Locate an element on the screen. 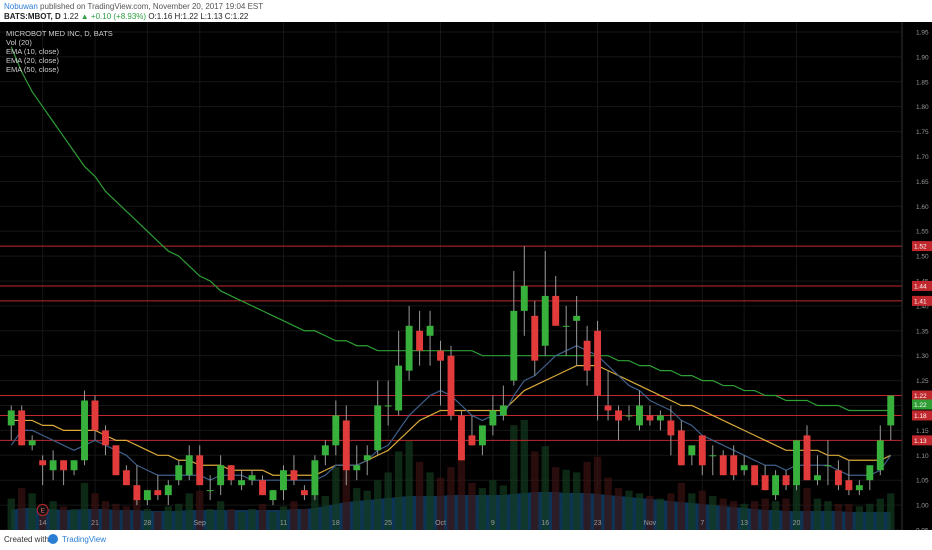 This screenshot has height=550, width=932. y-tick-label: 1.90 is located at coordinates (922, 57).